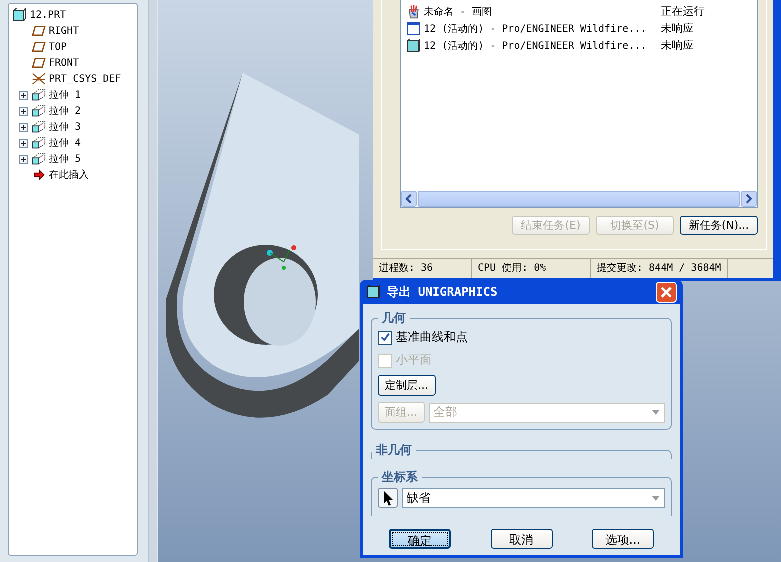 The image size is (781, 562). I want to click on tree-item: 12.PRT, so click(48, 15).